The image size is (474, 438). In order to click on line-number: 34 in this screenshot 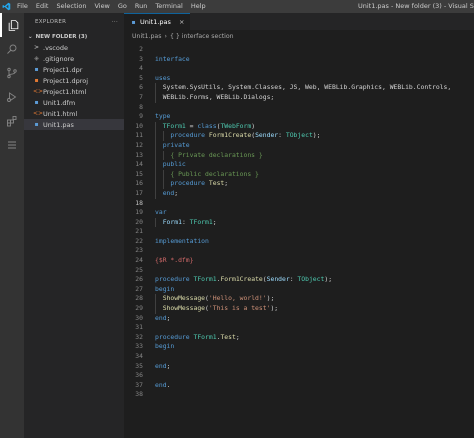, I will do `click(139, 356)`.